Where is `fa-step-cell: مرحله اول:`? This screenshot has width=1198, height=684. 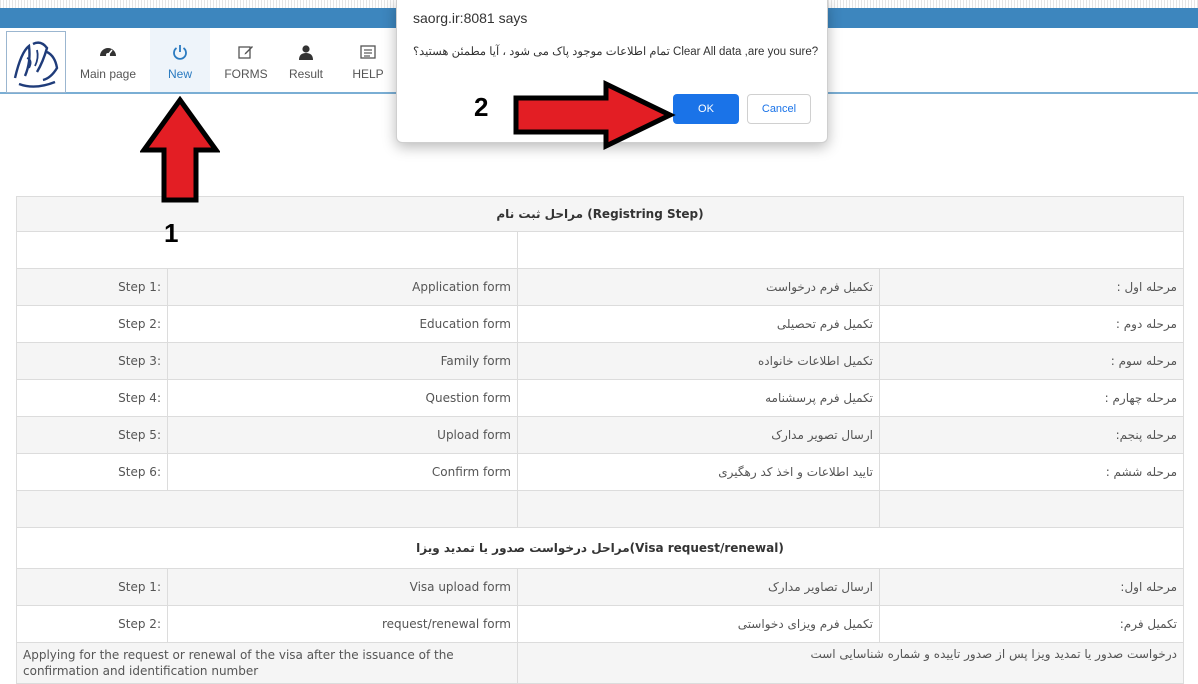 fa-step-cell: مرحله اول: is located at coordinates (1031, 587).